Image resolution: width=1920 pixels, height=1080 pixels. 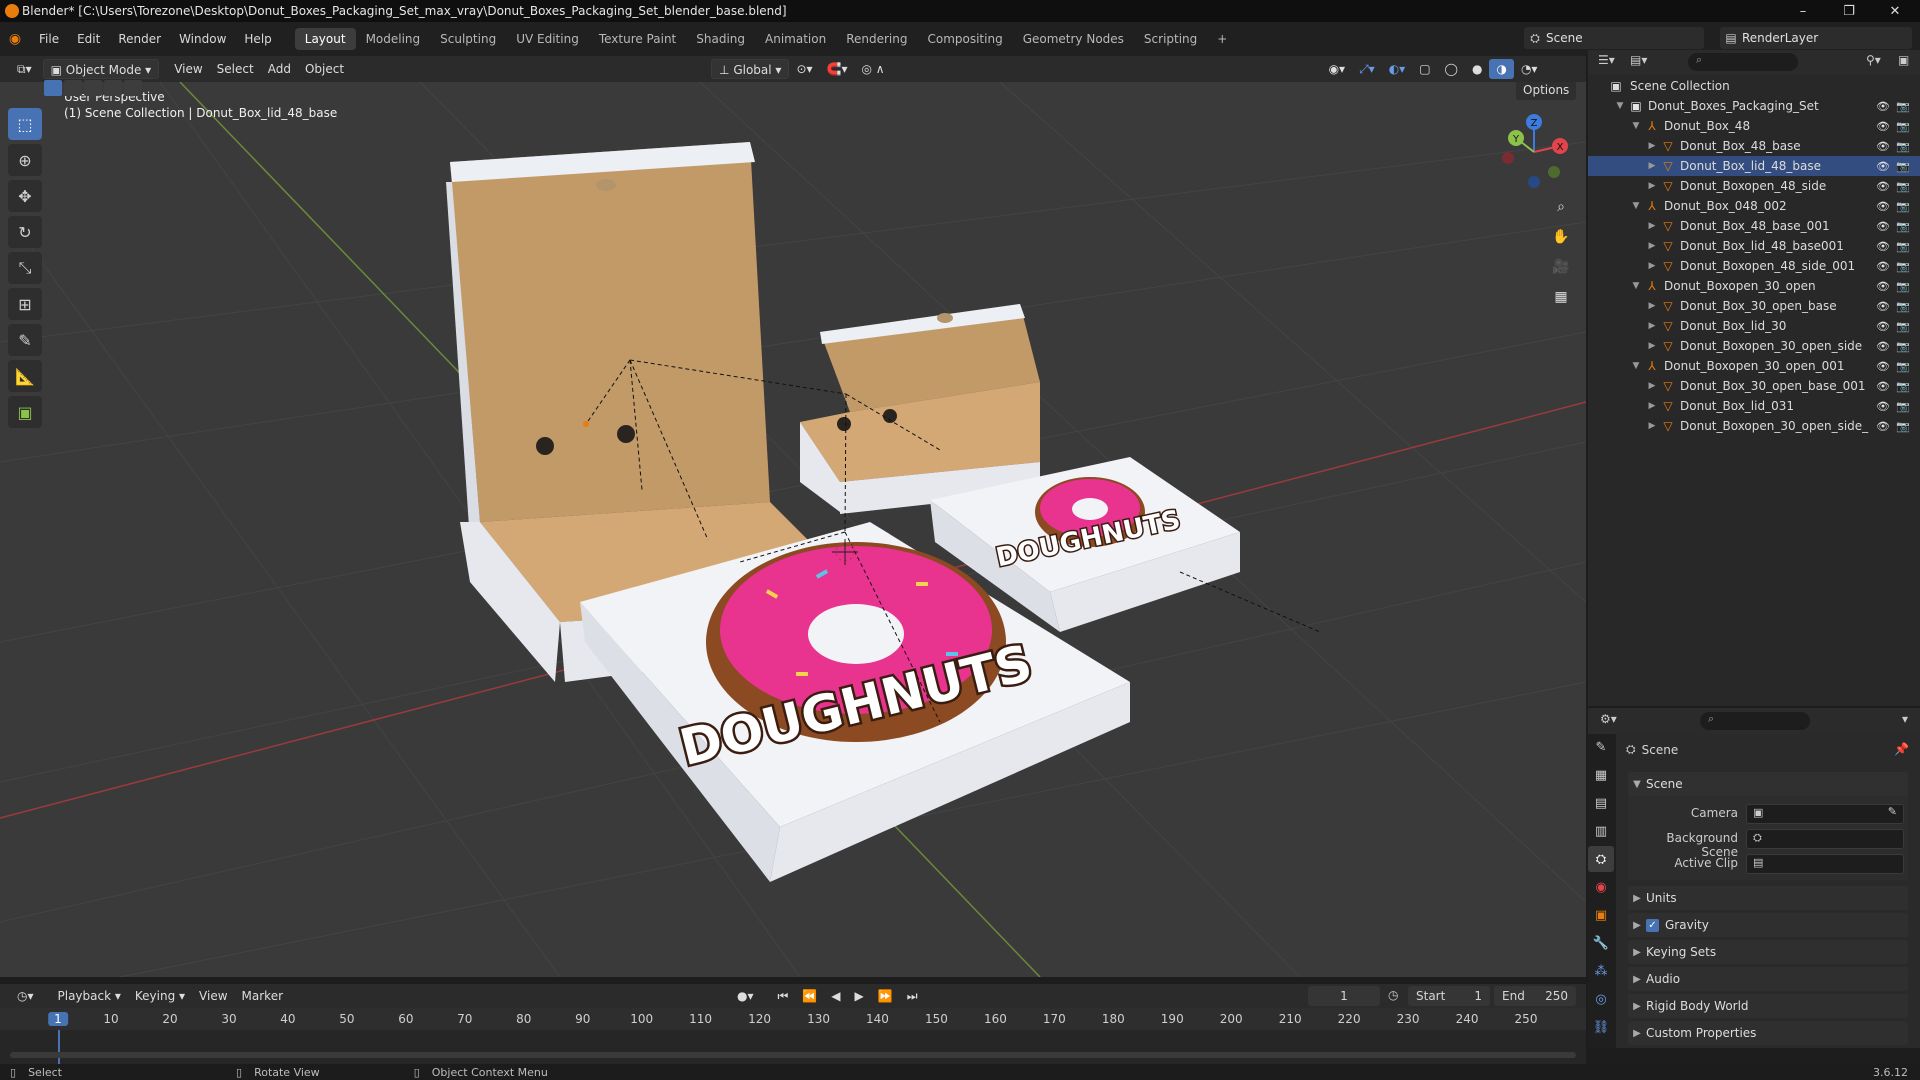 I want to click on tab-scripting: Scripting, so click(x=1170, y=39).